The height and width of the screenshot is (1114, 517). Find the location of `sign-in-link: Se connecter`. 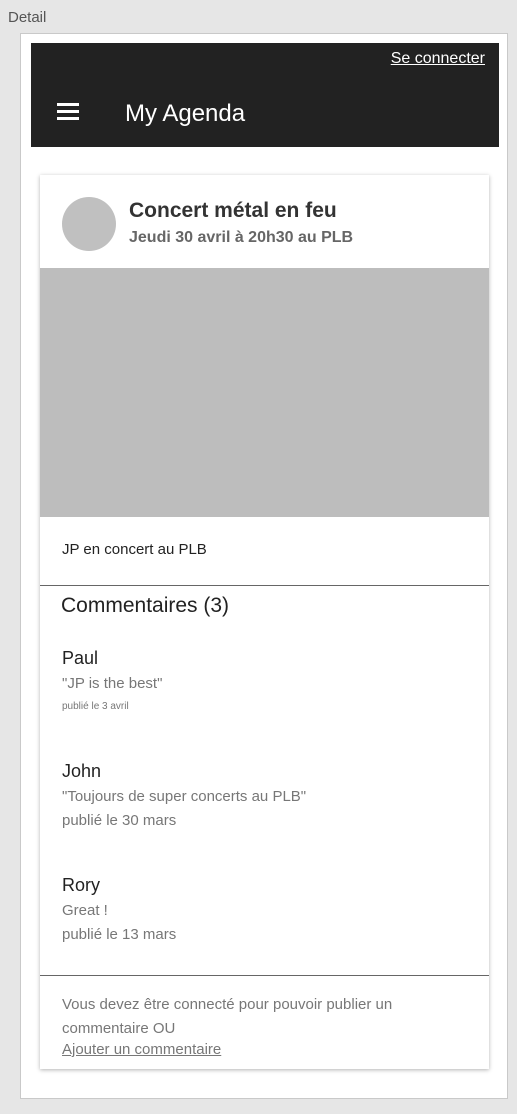

sign-in-link: Se connecter is located at coordinates (438, 59).